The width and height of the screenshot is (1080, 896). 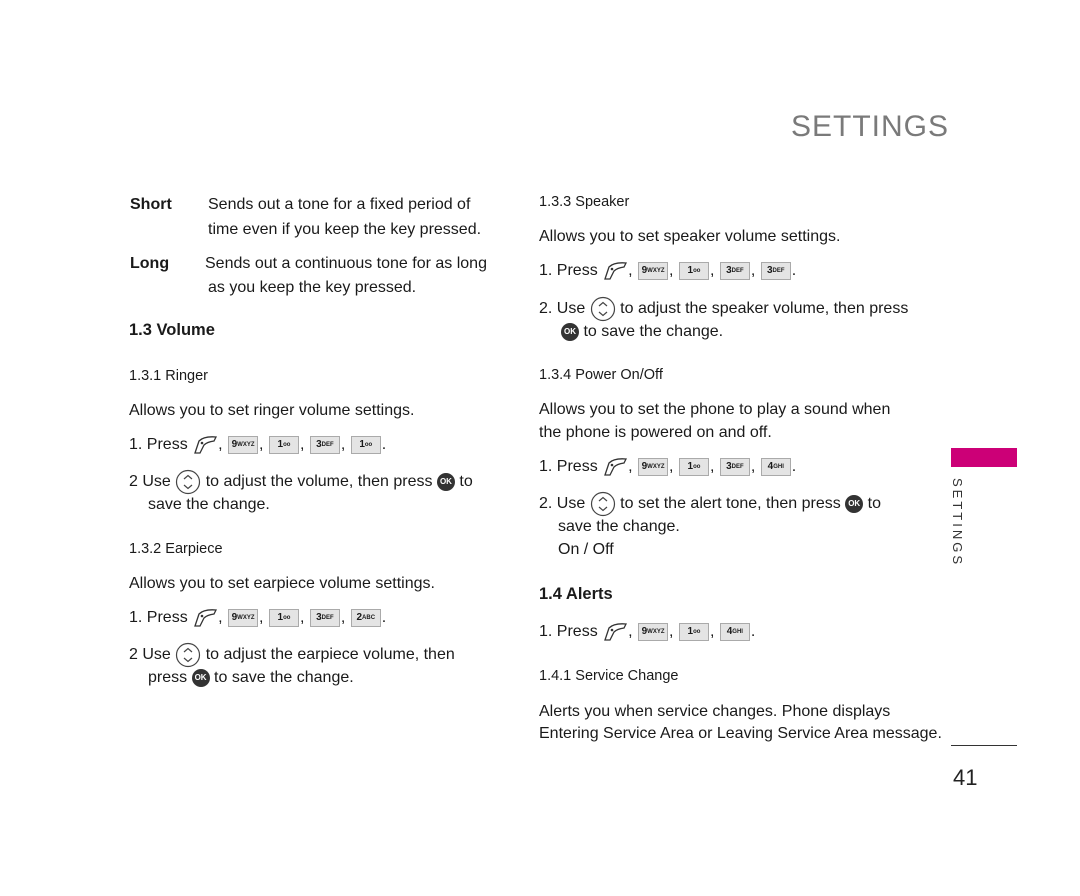 What do you see at coordinates (984, 745) in the screenshot?
I see `footer-divider` at bounding box center [984, 745].